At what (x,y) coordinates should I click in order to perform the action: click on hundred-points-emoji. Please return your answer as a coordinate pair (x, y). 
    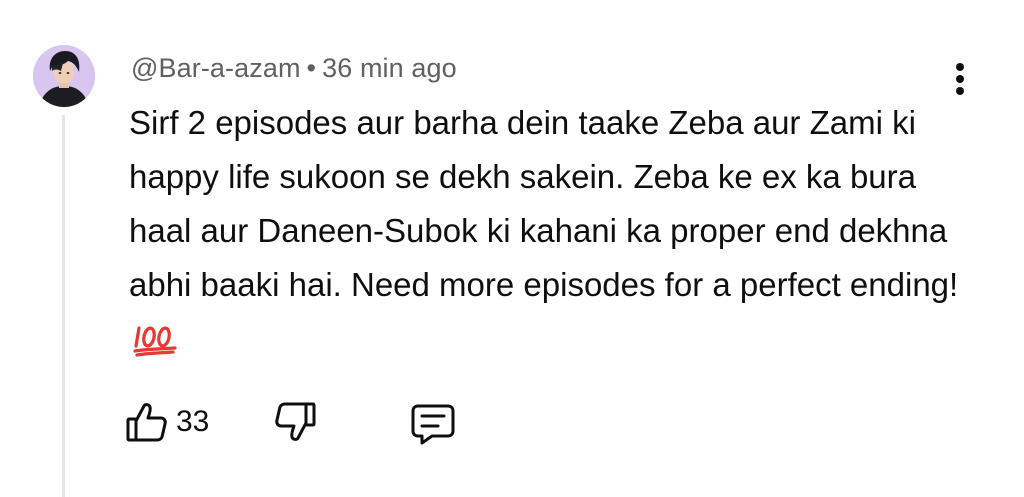
    Looking at the image, I should click on (155, 338).